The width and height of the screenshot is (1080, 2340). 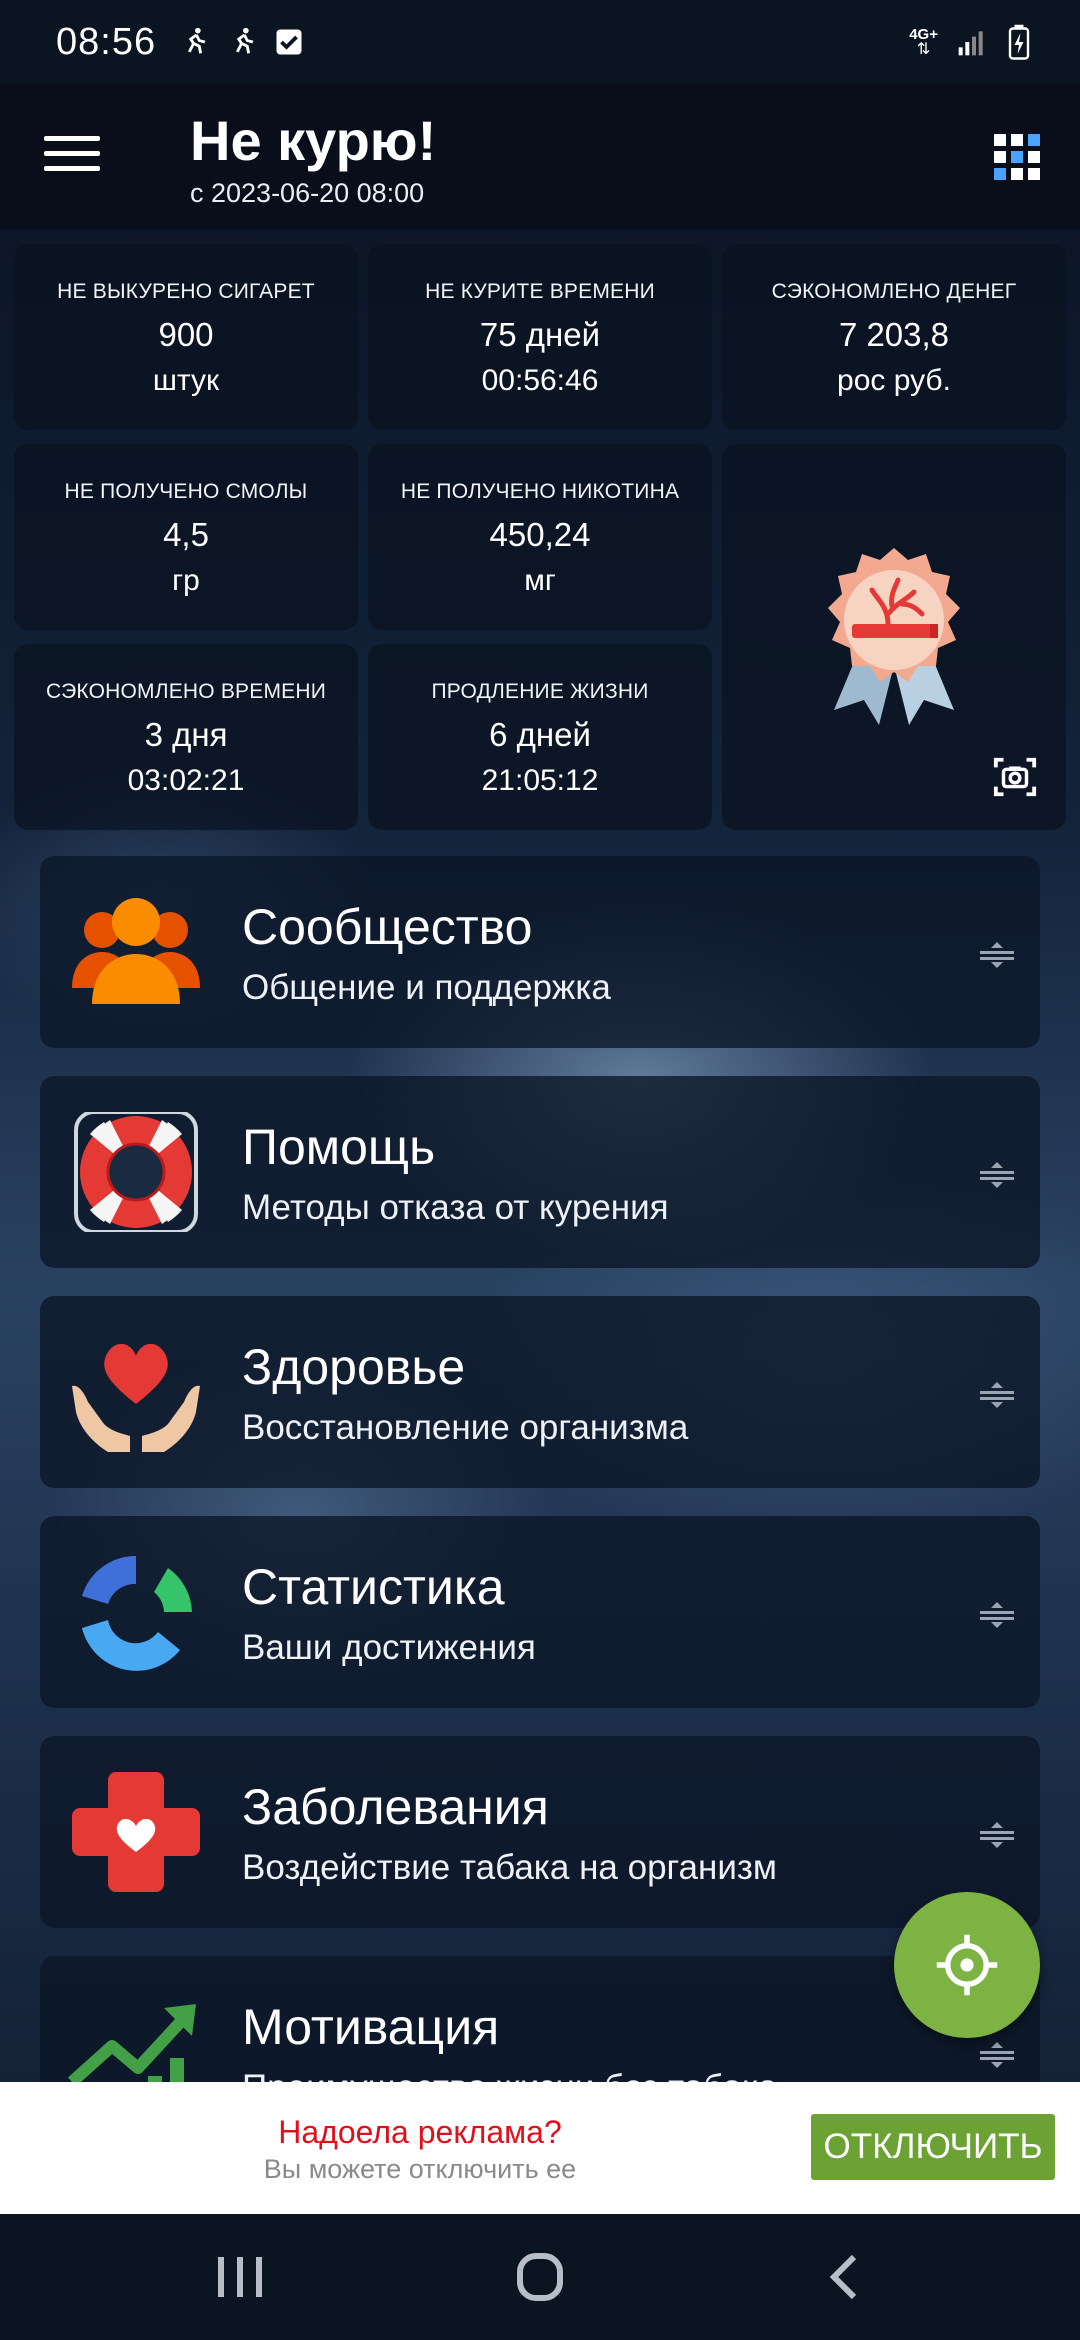 I want to click on menu-item-health: Здоровье Восстановление организма, so click(x=540, y=1392).